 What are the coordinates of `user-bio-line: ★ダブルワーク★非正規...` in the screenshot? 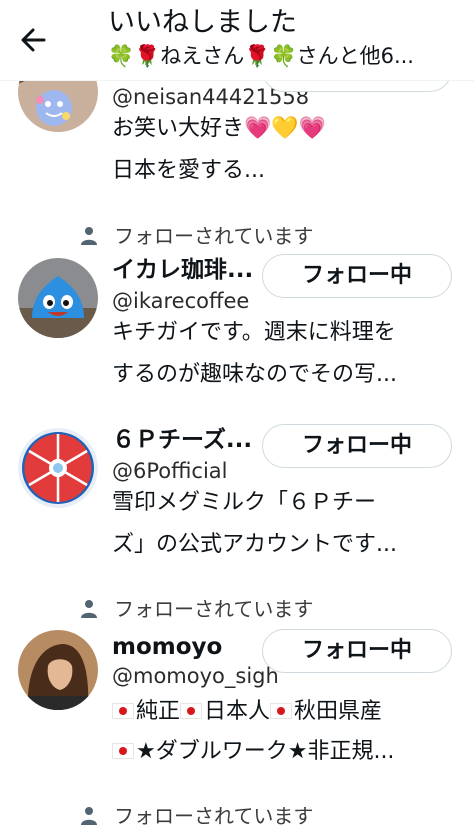 It's located at (280, 752).